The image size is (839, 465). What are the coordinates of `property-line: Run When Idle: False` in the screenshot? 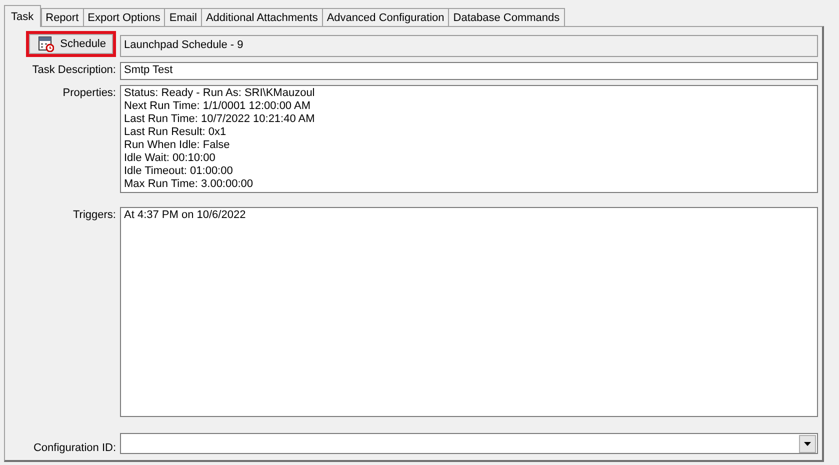 It's located at (177, 145).